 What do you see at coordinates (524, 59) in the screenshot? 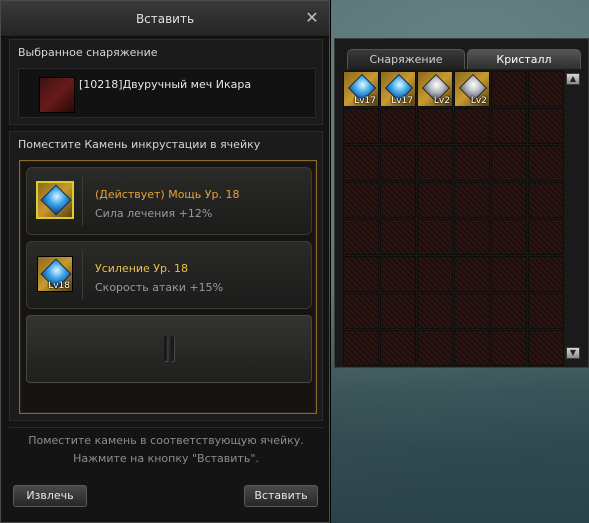
I see `tab-crystal: Кристалл` at bounding box center [524, 59].